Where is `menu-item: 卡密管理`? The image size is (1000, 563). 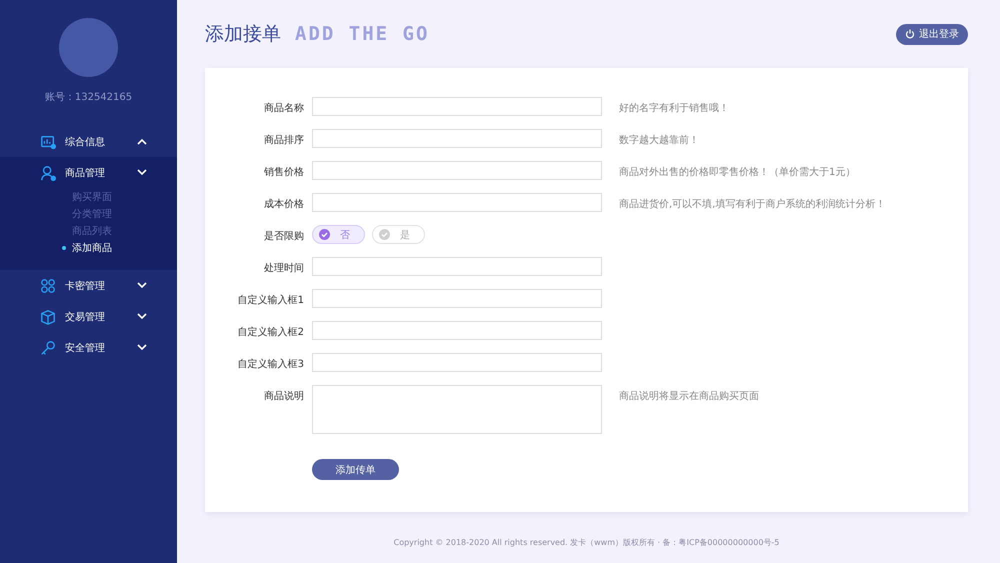 menu-item: 卡密管理 is located at coordinates (88, 285).